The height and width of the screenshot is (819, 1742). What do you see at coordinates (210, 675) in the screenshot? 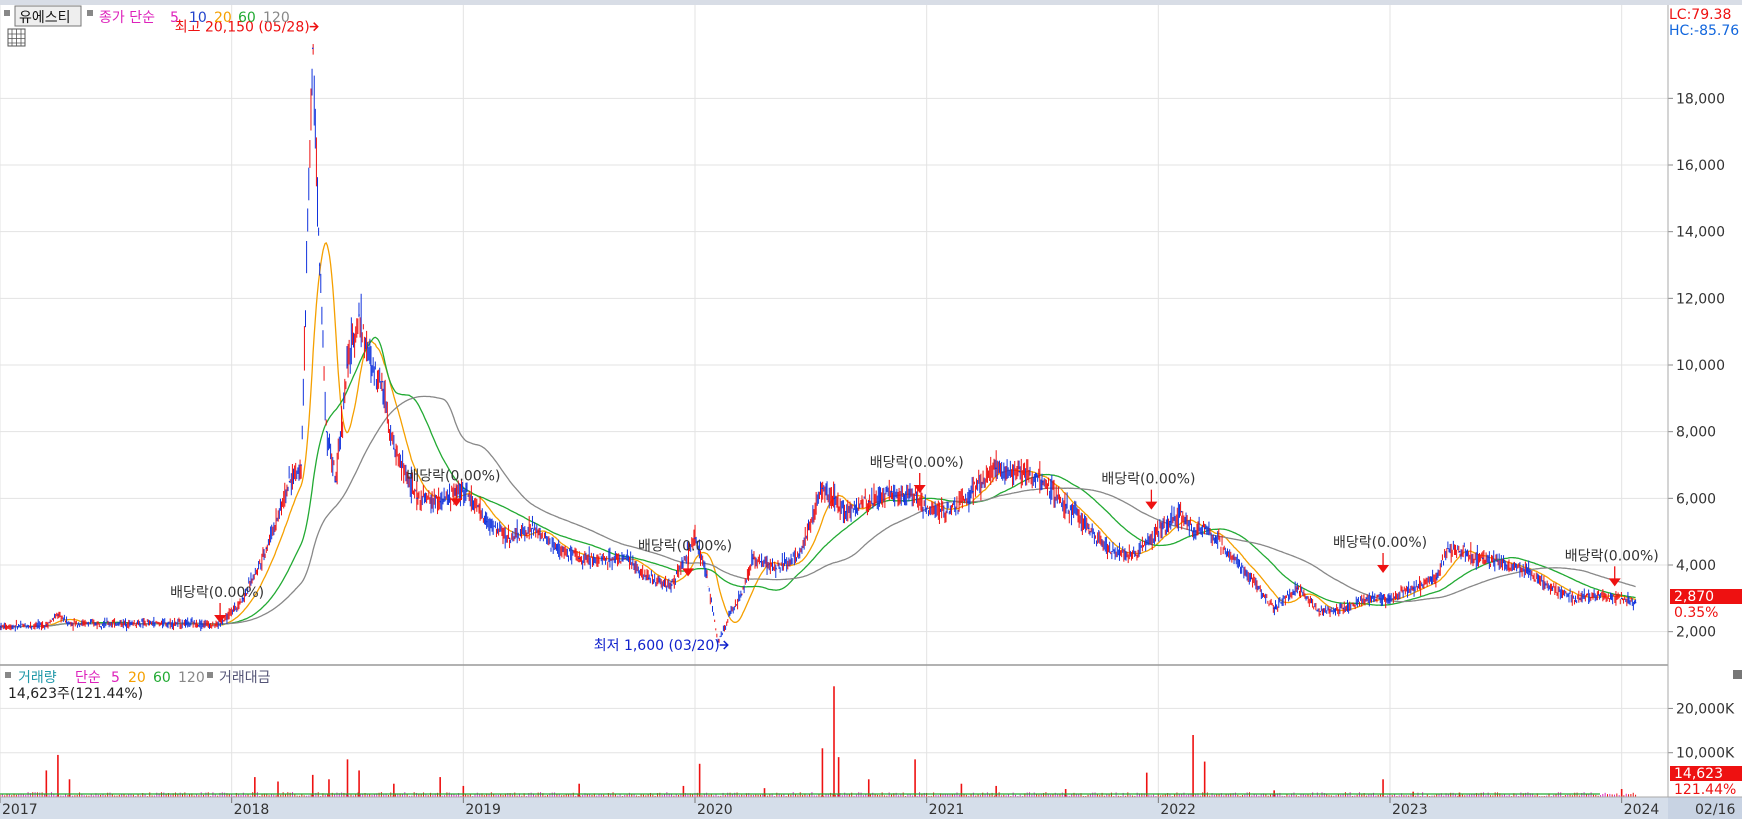
I see `amount-square-icon` at bounding box center [210, 675].